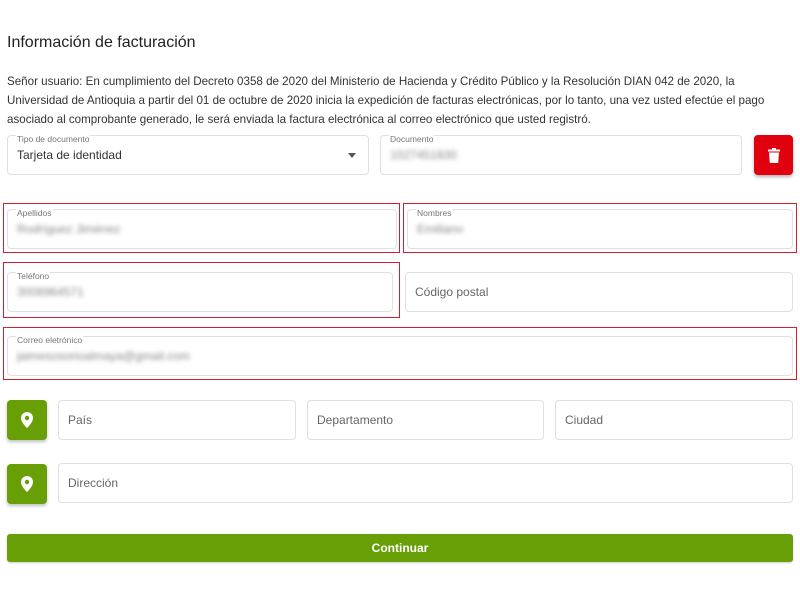 The height and width of the screenshot is (600, 800). Describe the element at coordinates (599, 292) in the screenshot. I see `postal-code-field: Código postal` at that location.